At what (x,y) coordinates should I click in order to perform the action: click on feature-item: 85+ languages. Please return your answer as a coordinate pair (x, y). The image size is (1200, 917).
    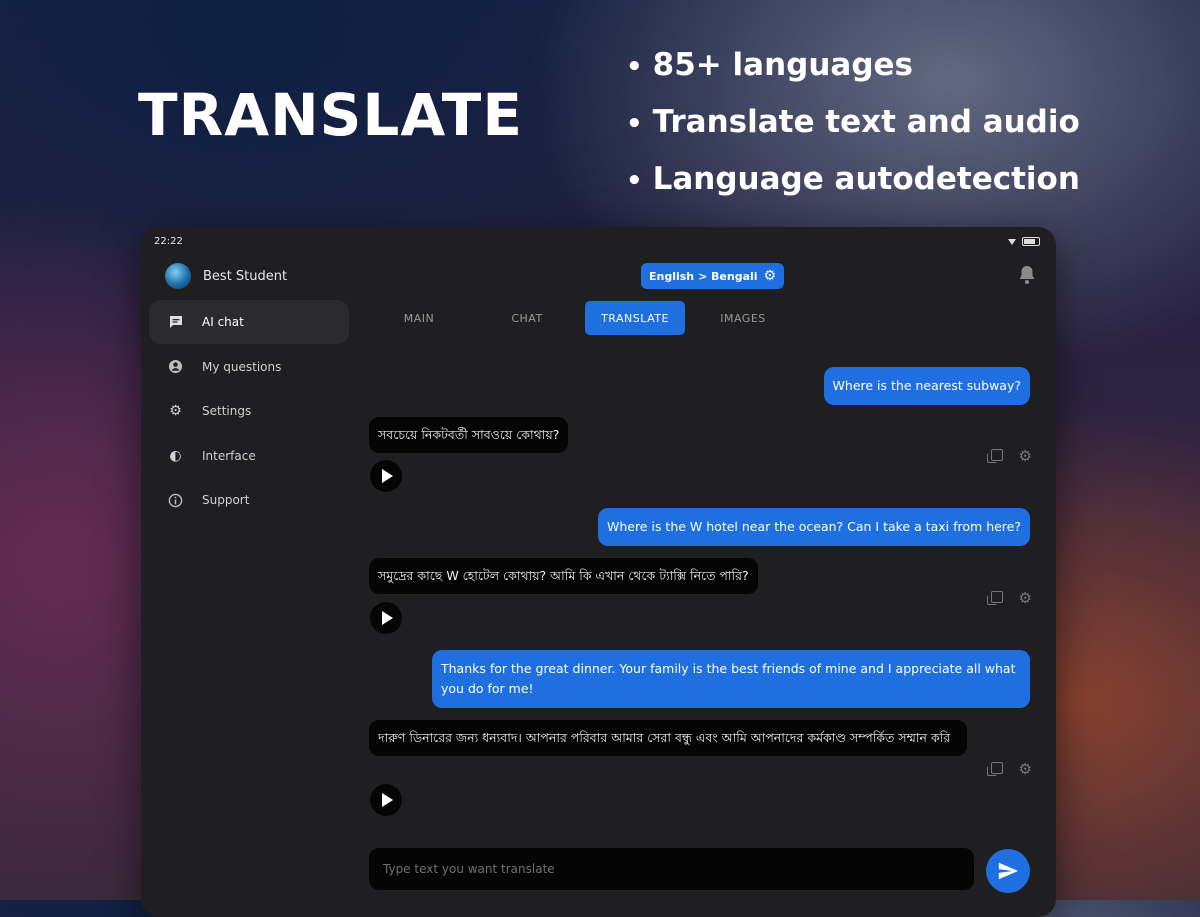
    Looking at the image, I should click on (853, 66).